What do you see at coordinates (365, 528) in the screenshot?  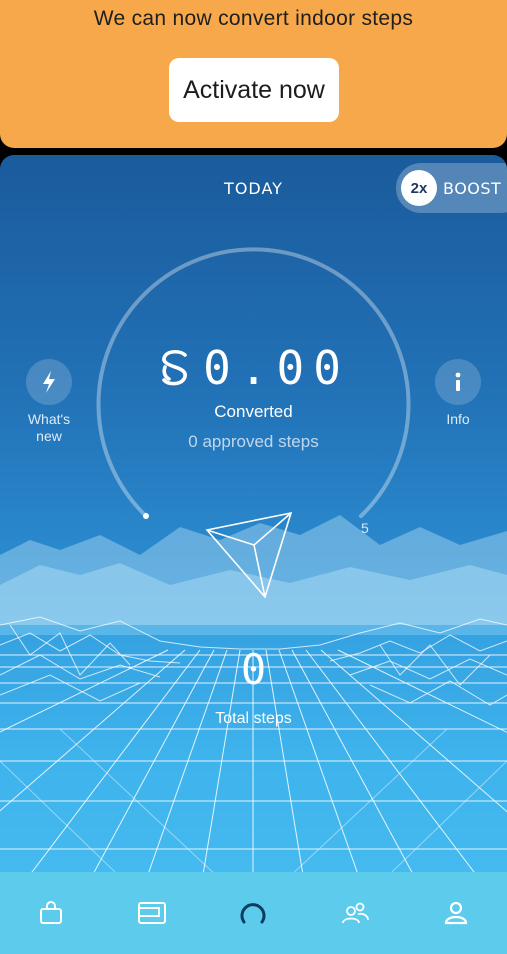 I see `gauge-max-label: 5` at bounding box center [365, 528].